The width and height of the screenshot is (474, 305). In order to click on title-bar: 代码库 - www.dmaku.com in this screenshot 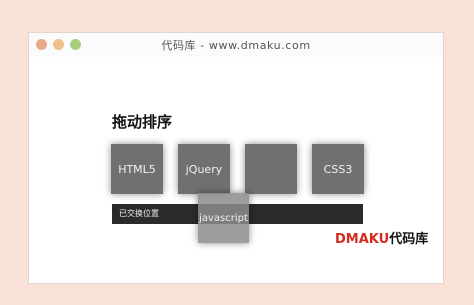, I will do `click(236, 45)`.